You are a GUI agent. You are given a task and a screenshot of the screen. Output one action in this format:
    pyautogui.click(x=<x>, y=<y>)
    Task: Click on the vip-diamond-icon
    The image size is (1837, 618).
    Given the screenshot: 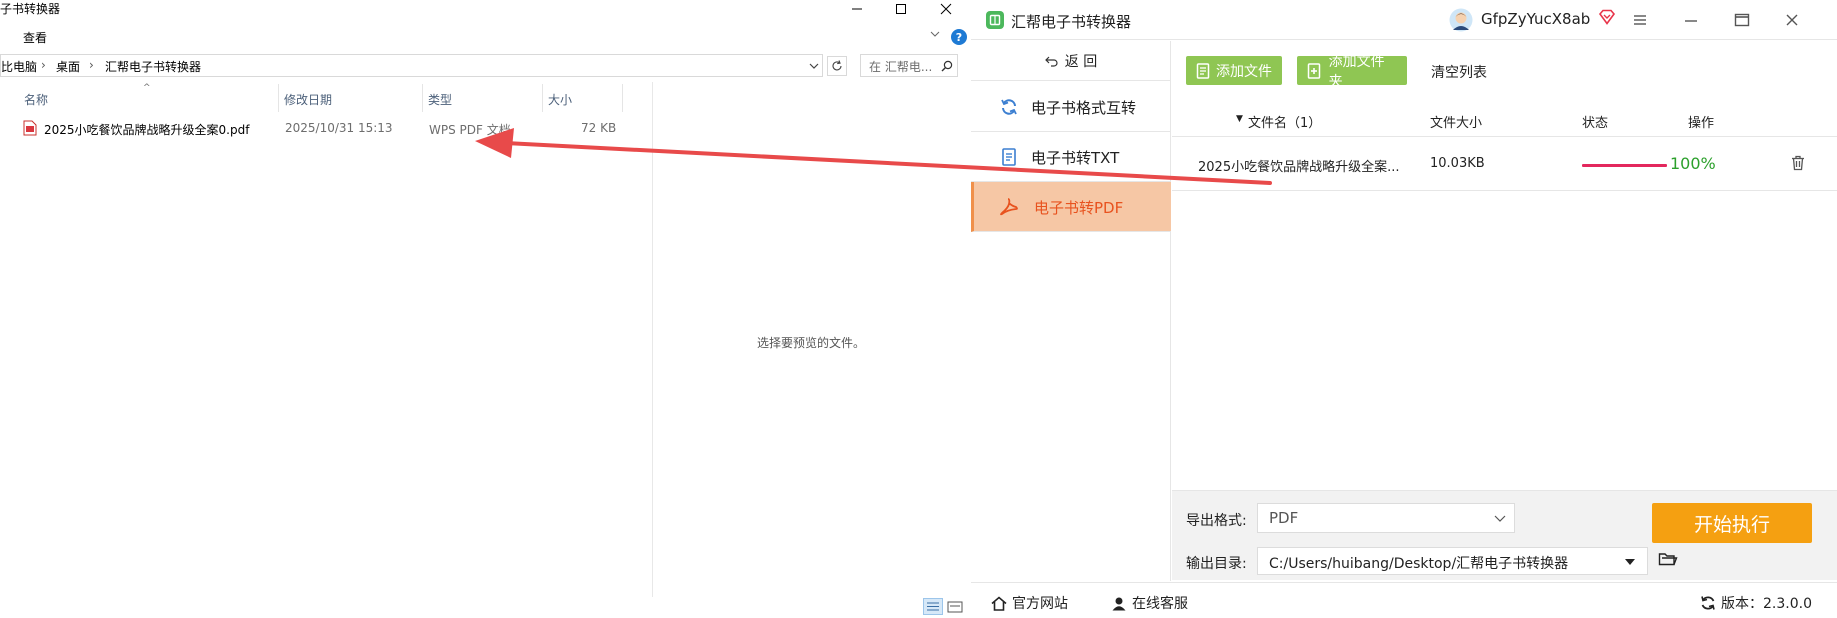 What is the action you would take?
    pyautogui.click(x=1607, y=17)
    